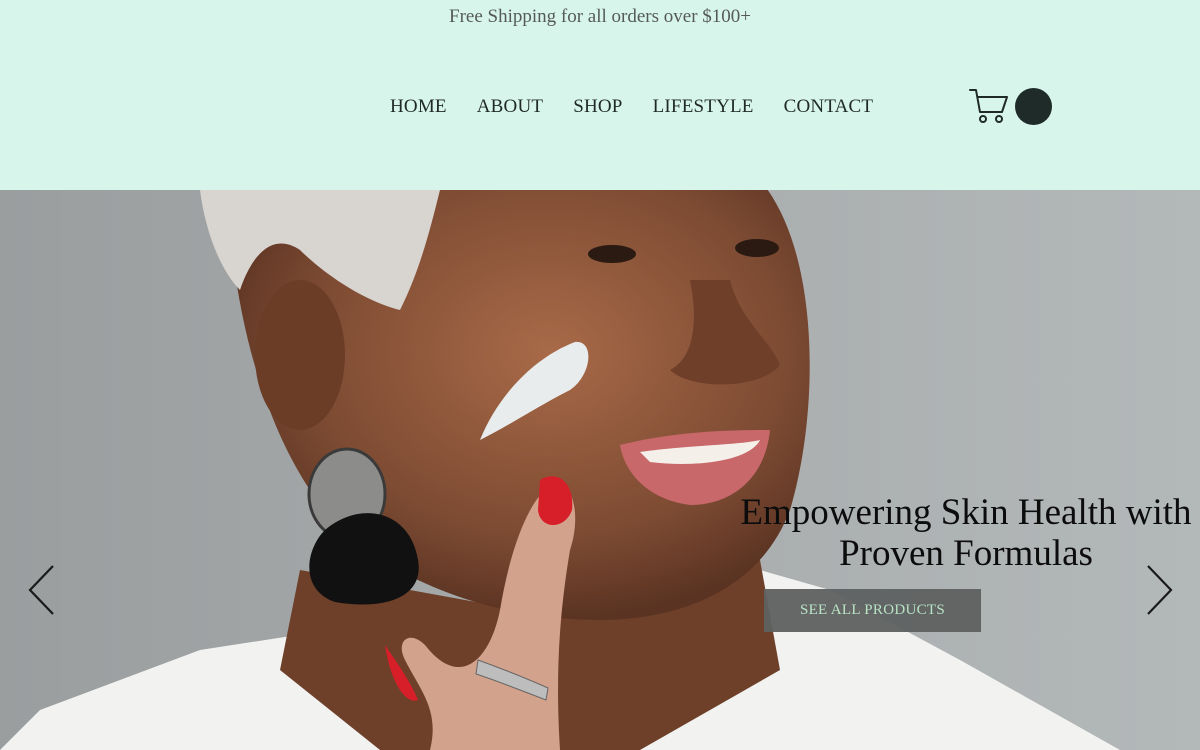  Describe the element at coordinates (1033, 106) in the screenshot. I see `cart-count-badge` at that location.